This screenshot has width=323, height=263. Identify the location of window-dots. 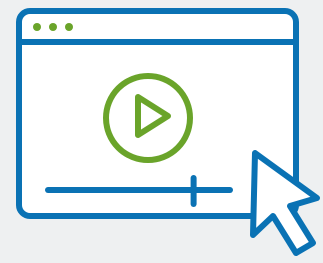
(53, 27).